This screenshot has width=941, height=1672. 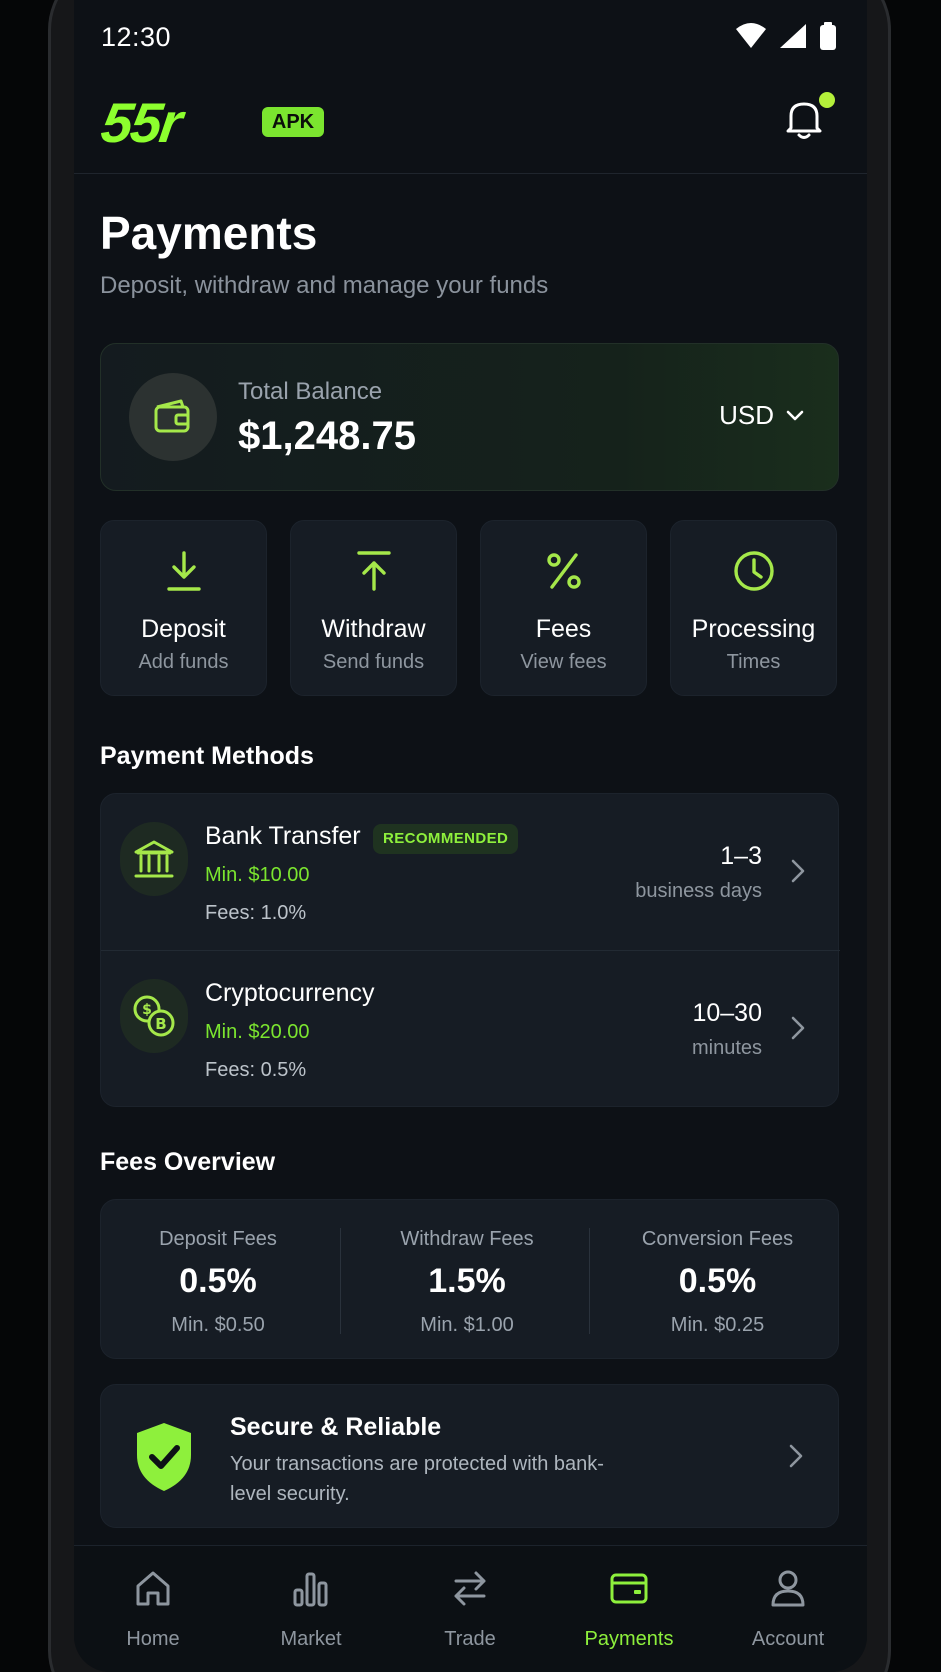 I want to click on balance-card: Total Balance $1,248.75 USD, so click(x=469, y=417).